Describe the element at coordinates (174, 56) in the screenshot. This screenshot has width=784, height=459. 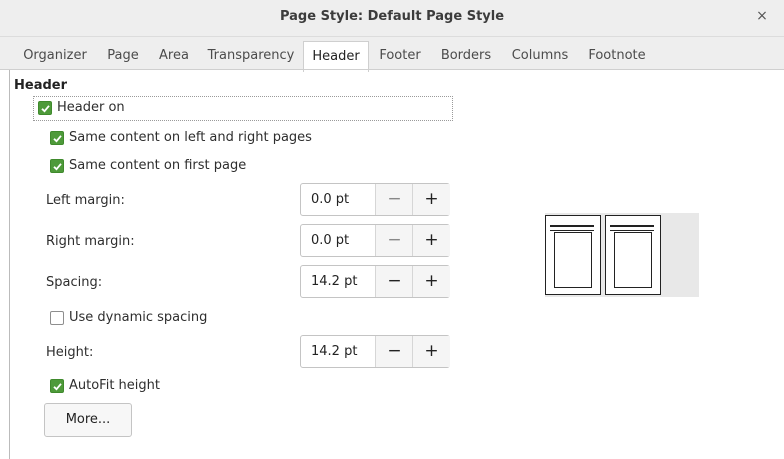
I see `tab-area: Area` at that location.